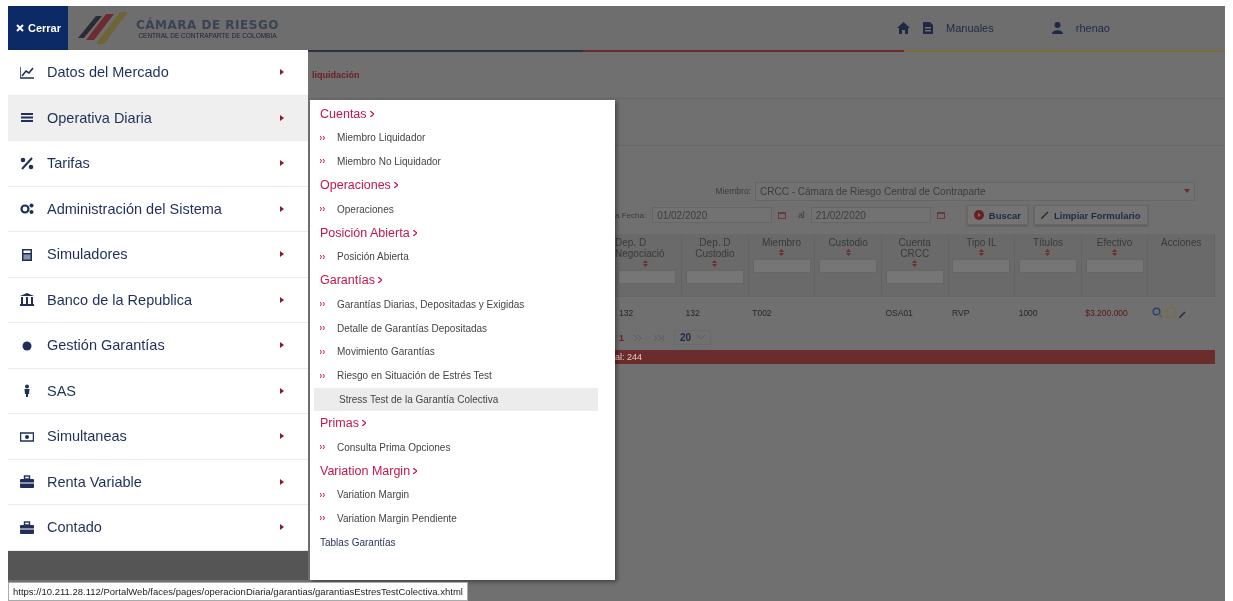  What do you see at coordinates (456, 114) in the screenshot?
I see `submenu-heading: Cuentas` at bounding box center [456, 114].